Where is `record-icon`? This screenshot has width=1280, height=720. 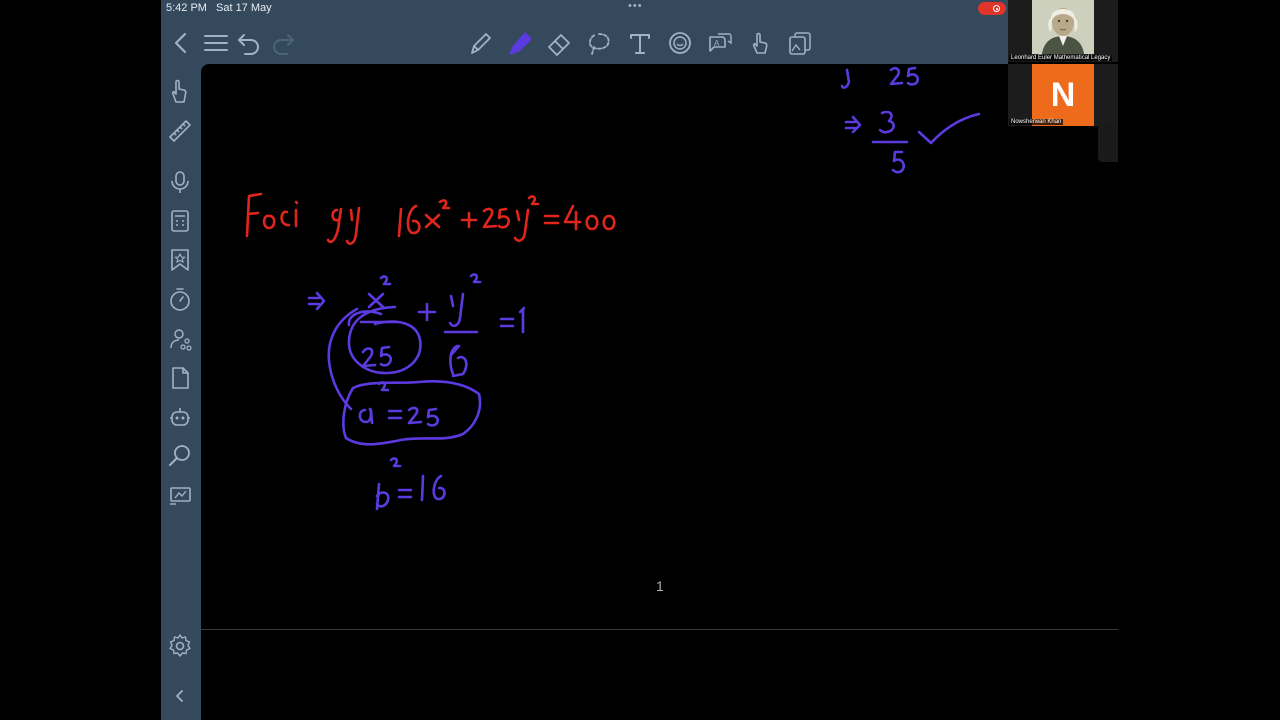
record-icon is located at coordinates (996, 8).